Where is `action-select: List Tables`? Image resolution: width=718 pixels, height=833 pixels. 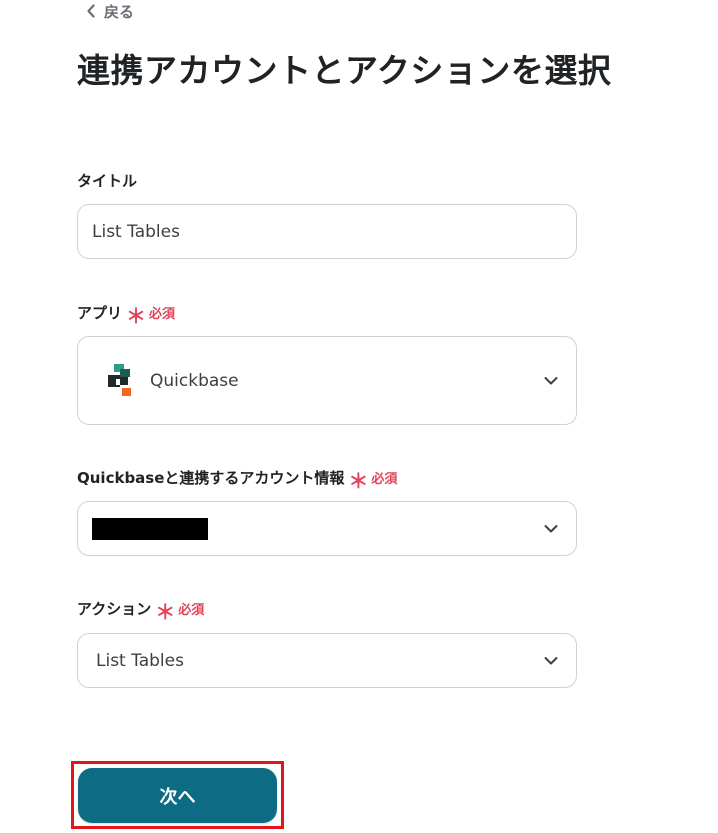
action-select: List Tables is located at coordinates (327, 660).